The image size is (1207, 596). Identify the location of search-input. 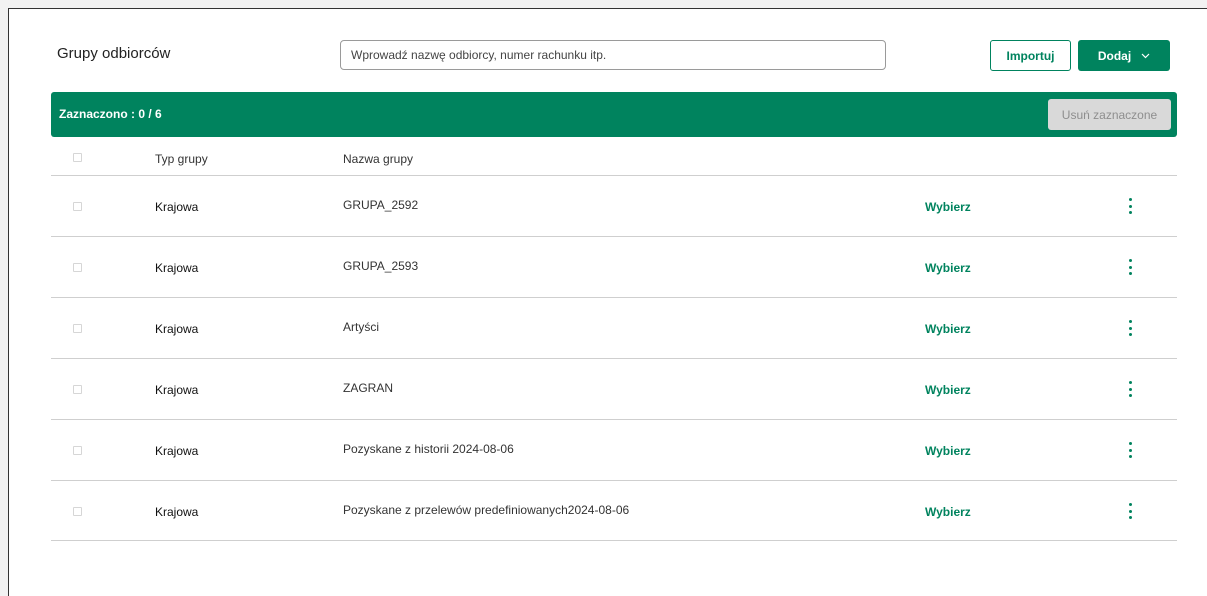
(613, 55).